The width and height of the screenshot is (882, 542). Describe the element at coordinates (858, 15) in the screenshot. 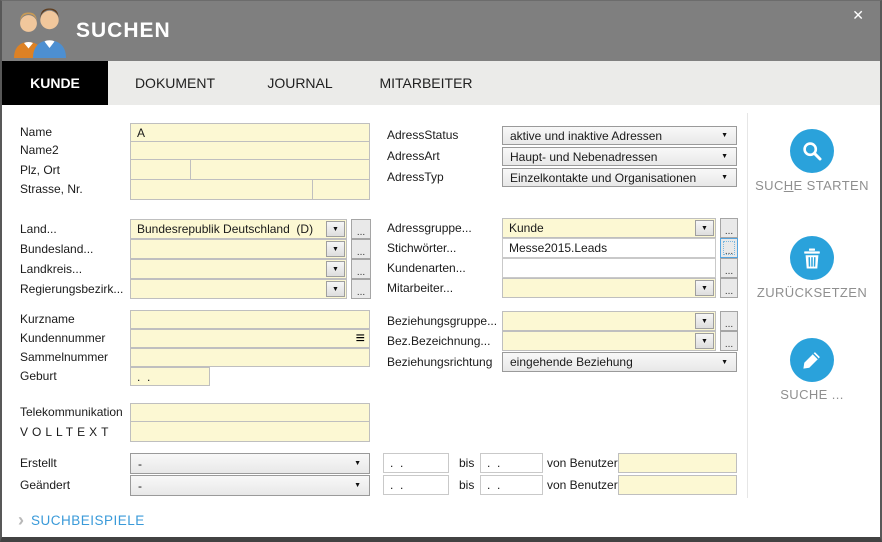

I see `close-icon: ✕` at that location.